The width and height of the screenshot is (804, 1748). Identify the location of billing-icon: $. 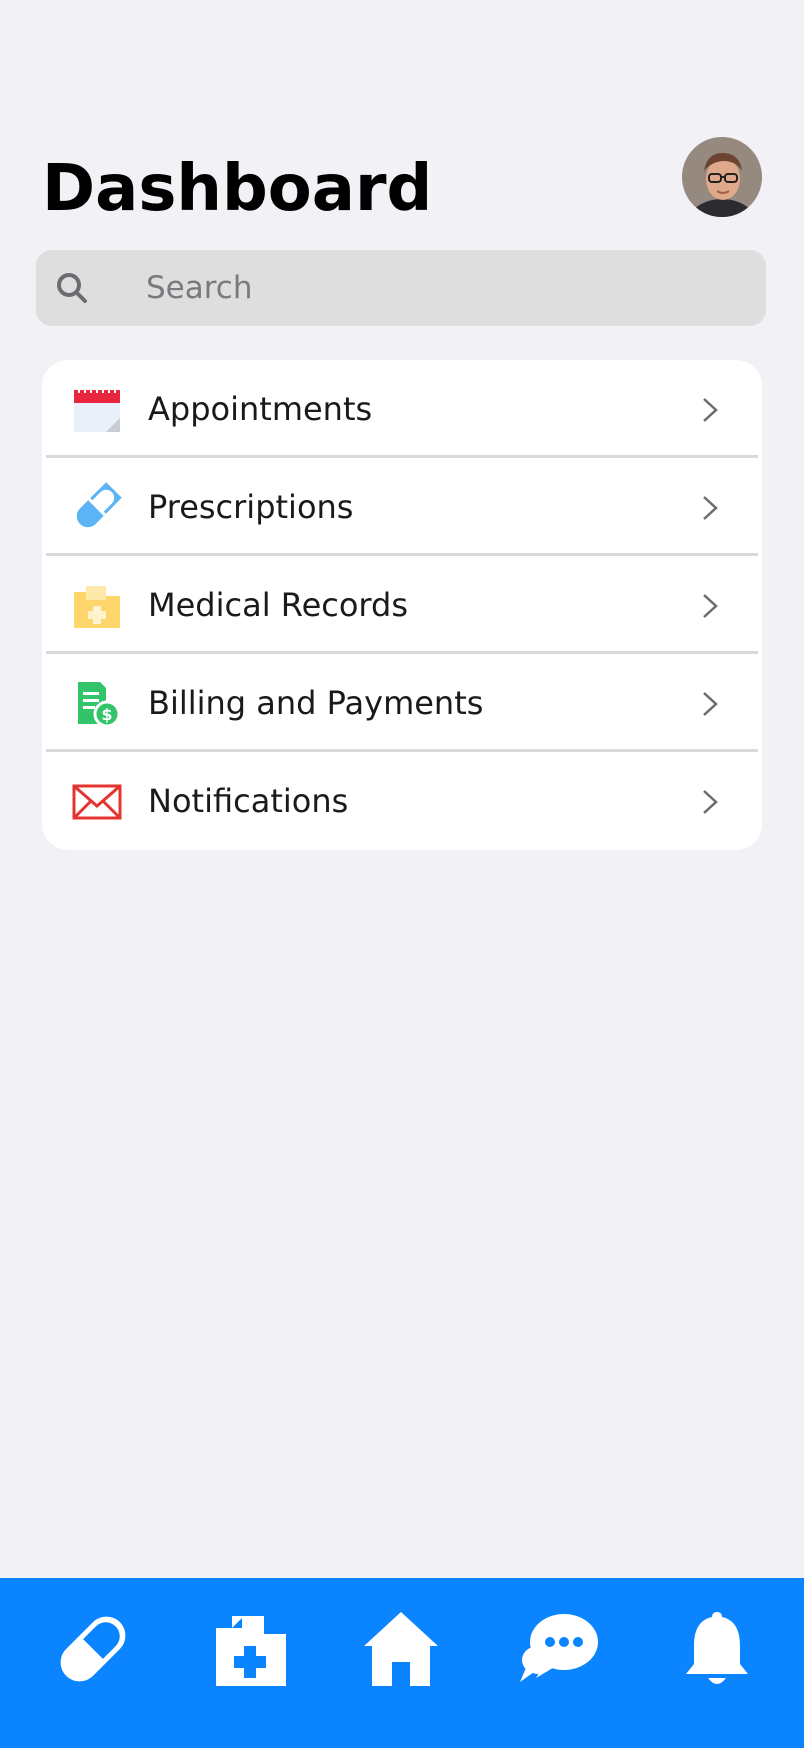
(99, 705).